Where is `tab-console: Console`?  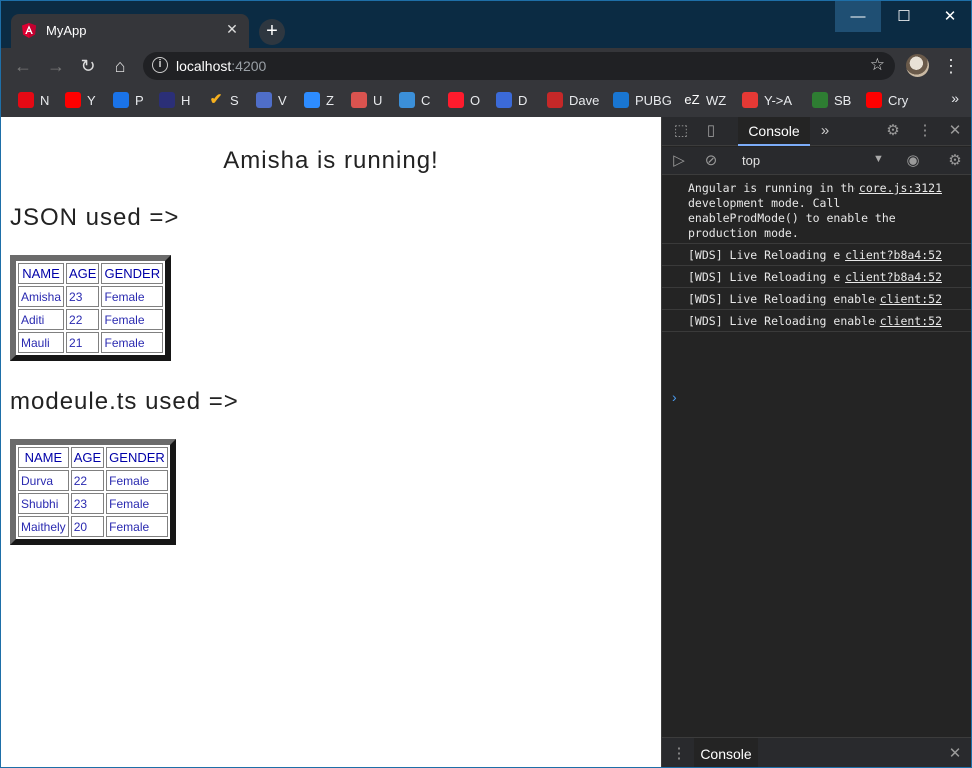
tab-console: Console is located at coordinates (774, 131).